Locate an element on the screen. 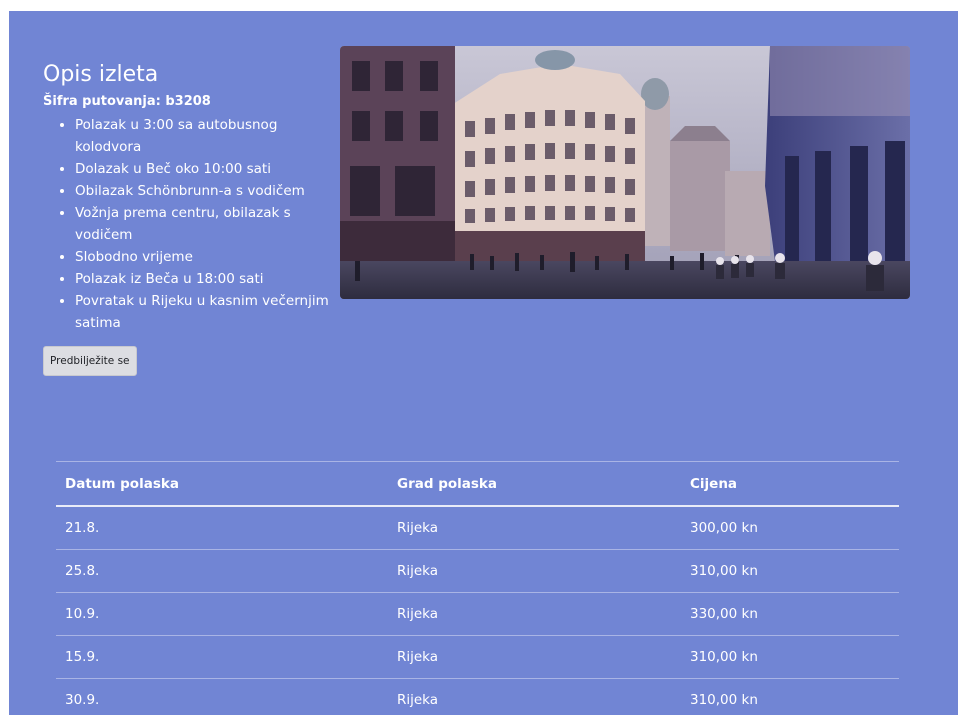 This screenshot has height=715, width=958. list-item: Polazak u 3:00 sa autobusnog kolodvora is located at coordinates (204, 136).